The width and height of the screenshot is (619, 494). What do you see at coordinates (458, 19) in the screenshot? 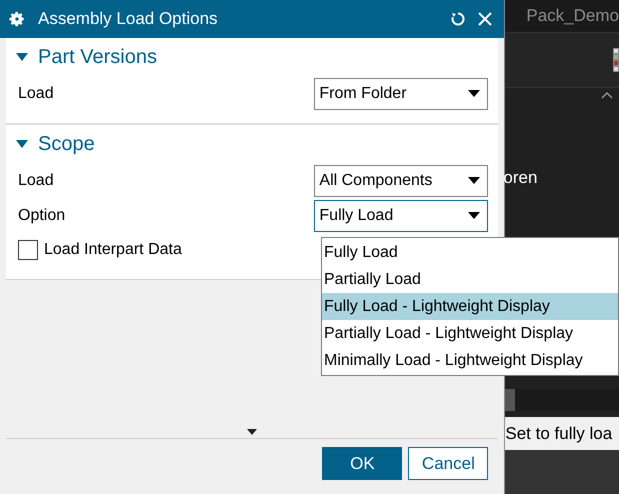
I see `reset-icon` at bounding box center [458, 19].